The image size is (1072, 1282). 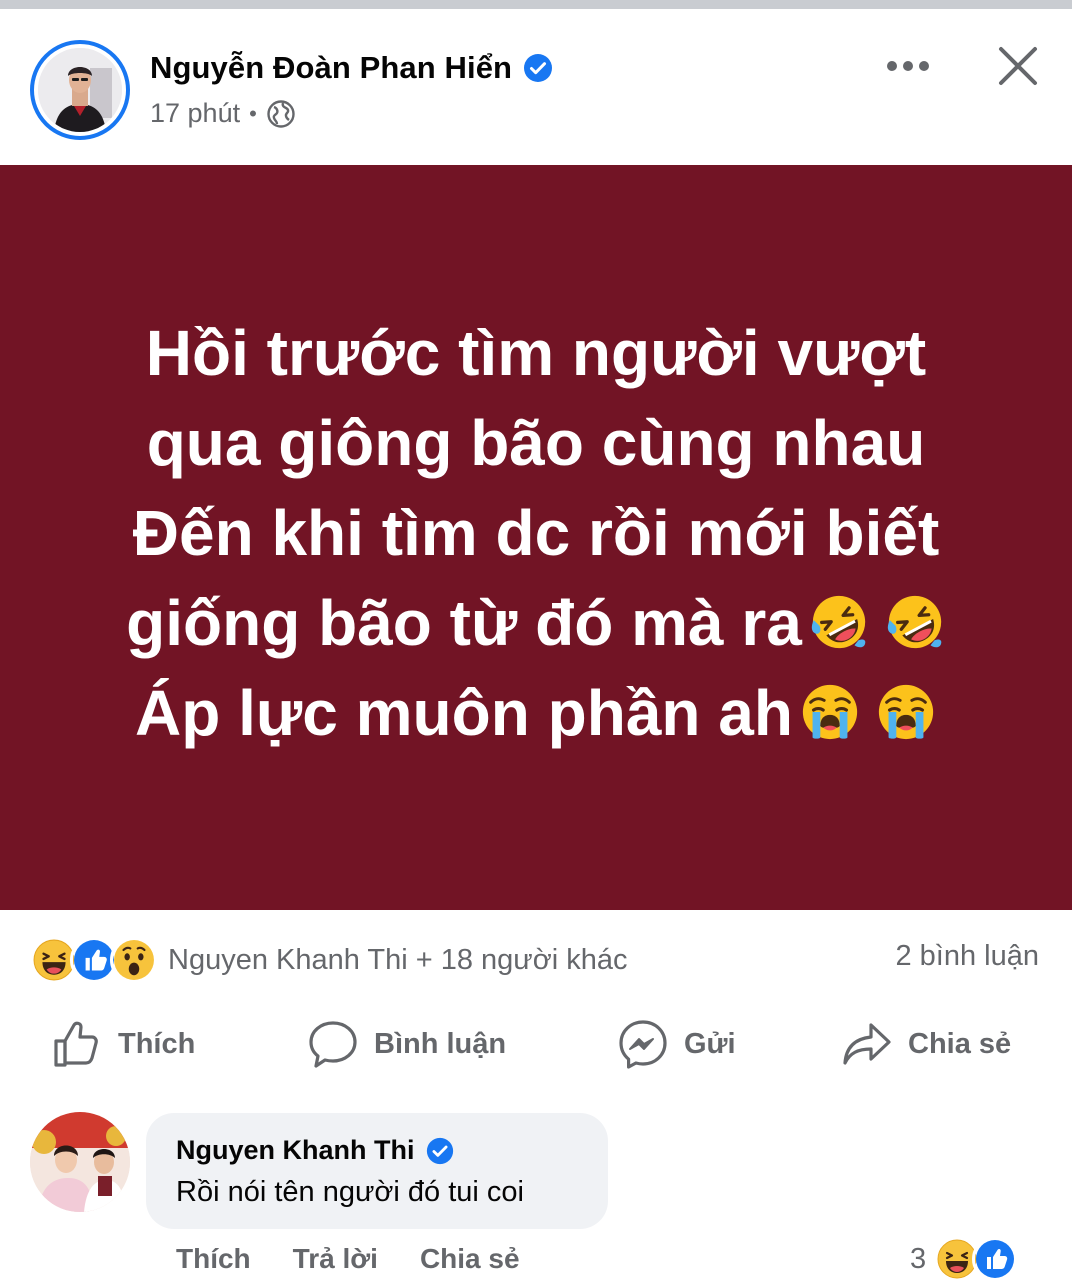 I want to click on reaction-icons, so click(x=94, y=960).